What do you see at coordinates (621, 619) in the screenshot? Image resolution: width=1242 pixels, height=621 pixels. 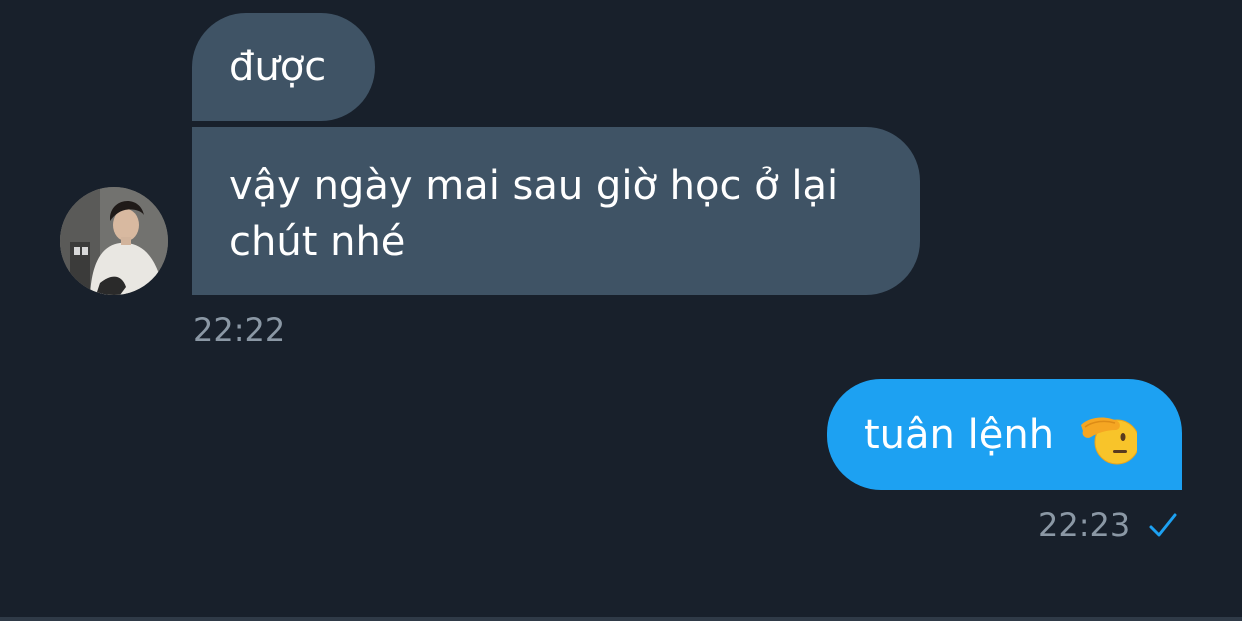 I see `divider` at bounding box center [621, 619].